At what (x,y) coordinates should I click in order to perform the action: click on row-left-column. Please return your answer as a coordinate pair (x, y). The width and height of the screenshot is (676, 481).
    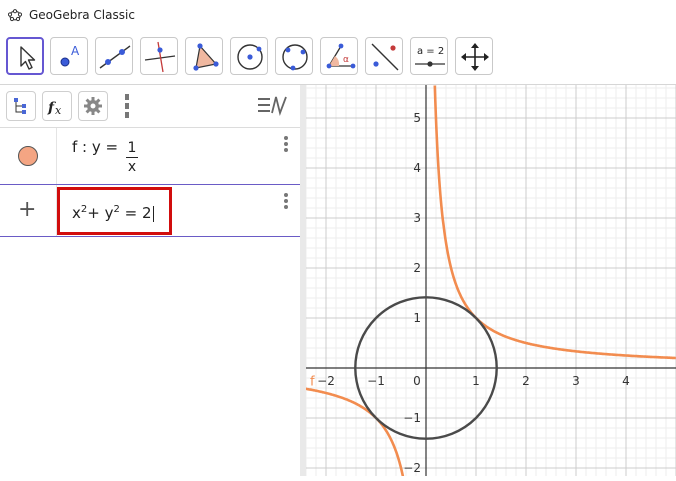
    Looking at the image, I should click on (28, 156).